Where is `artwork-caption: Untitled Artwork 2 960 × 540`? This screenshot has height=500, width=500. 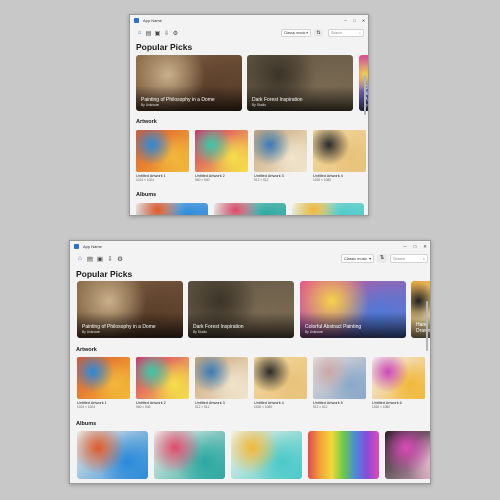 artwork-caption: Untitled Artwork 2 960 × 540 is located at coordinates (210, 178).